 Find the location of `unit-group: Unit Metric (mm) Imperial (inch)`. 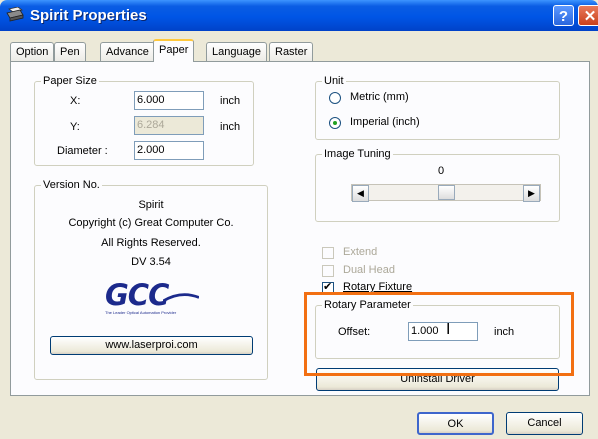

unit-group: Unit Metric (mm) Imperial (inch) is located at coordinates (437, 107).